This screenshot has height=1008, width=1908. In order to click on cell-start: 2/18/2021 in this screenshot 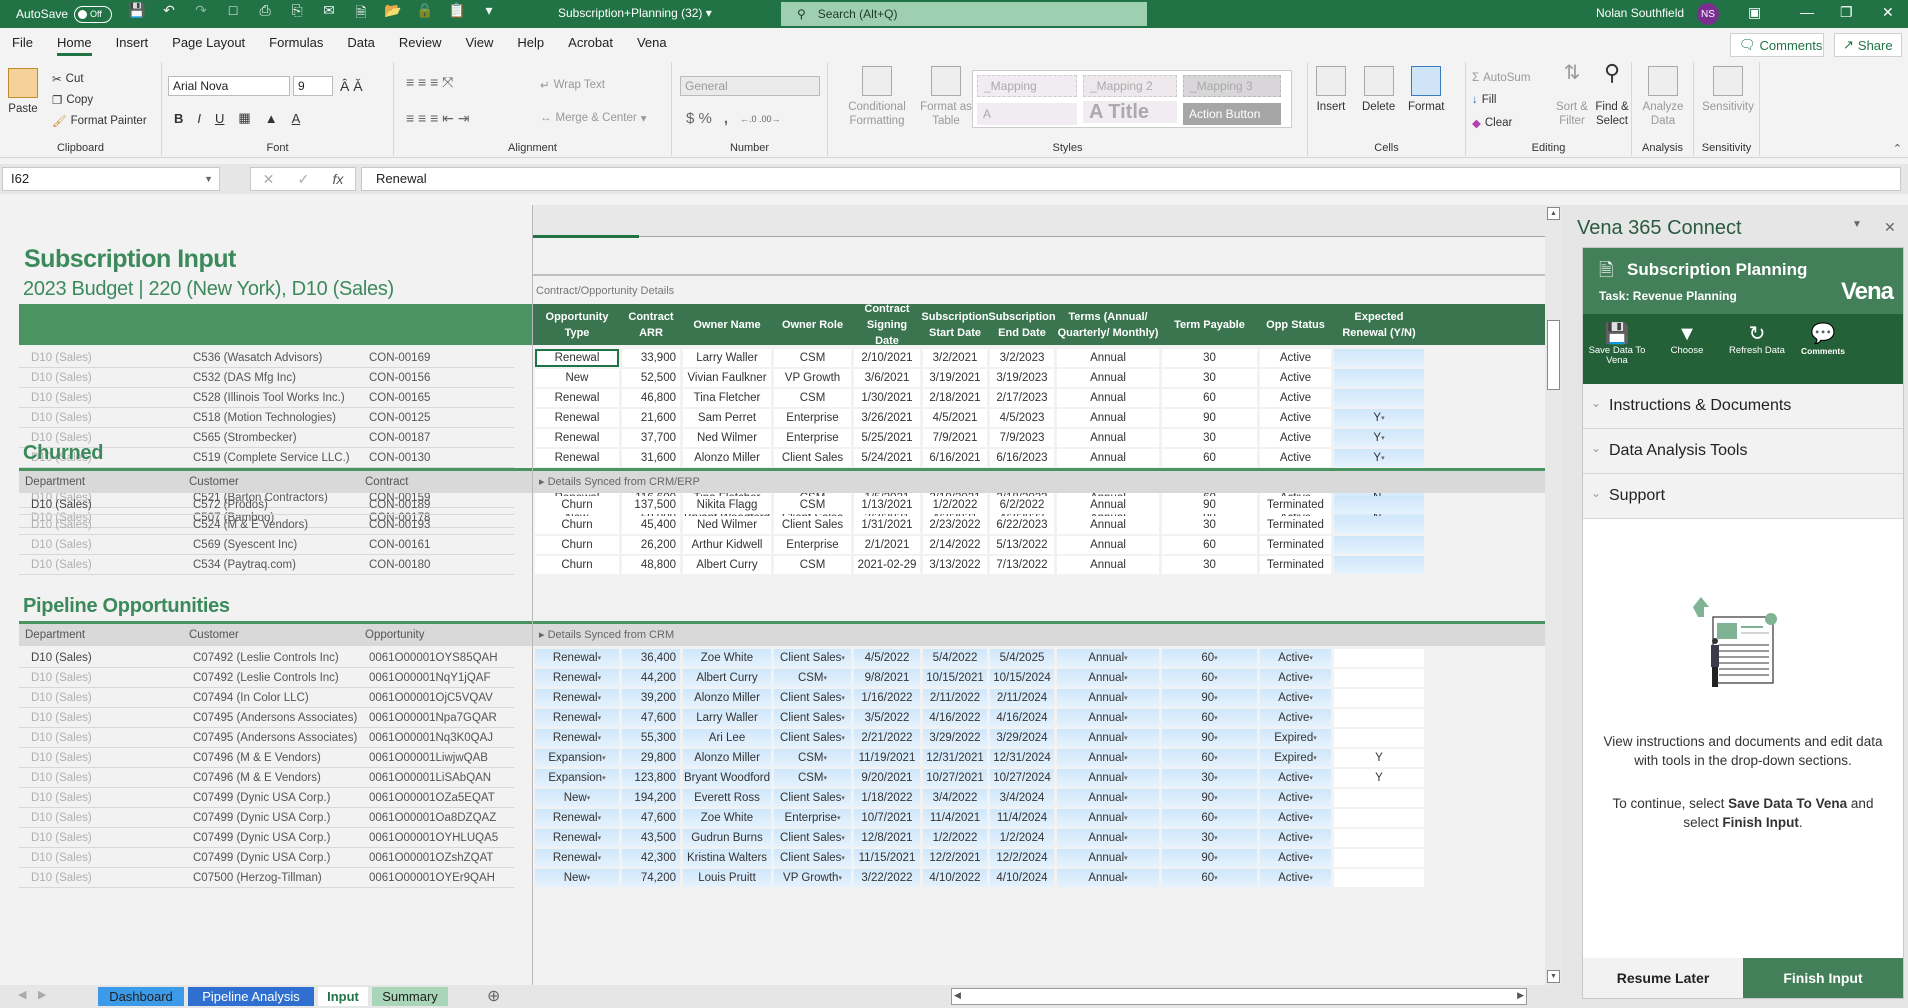, I will do `click(955, 398)`.